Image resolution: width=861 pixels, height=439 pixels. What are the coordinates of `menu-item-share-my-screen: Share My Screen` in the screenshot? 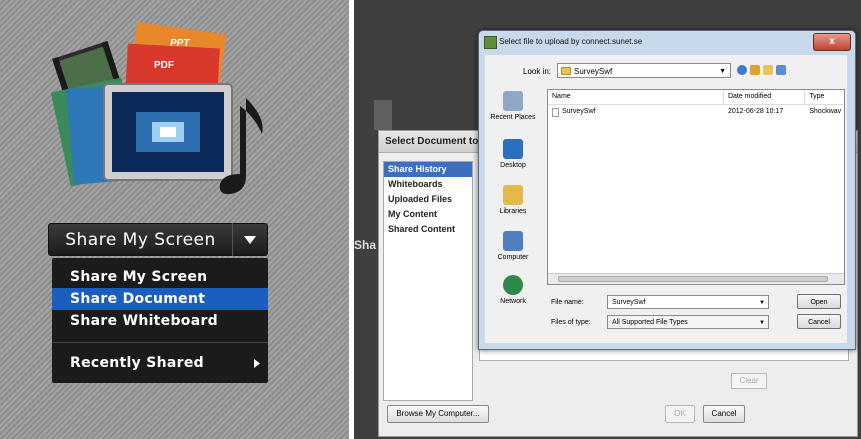 It's located at (160, 277).